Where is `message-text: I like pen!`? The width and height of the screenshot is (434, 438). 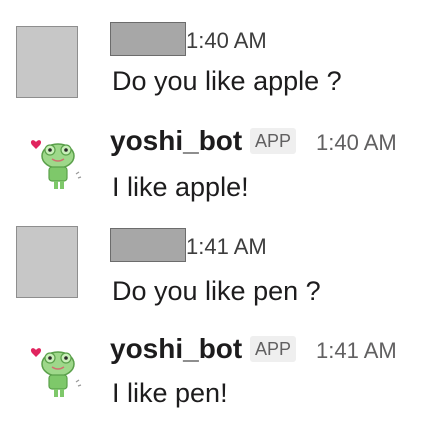 message-text: I like pen! is located at coordinates (170, 393).